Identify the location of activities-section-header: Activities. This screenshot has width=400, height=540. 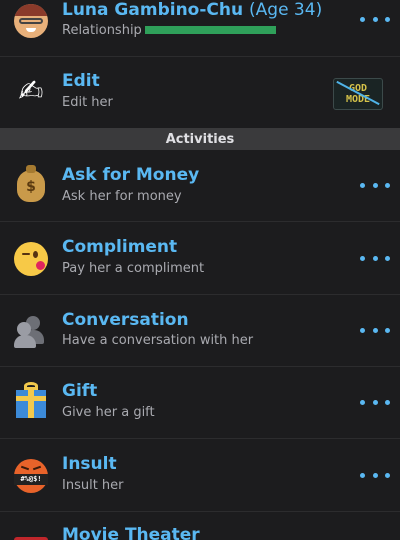
(200, 139).